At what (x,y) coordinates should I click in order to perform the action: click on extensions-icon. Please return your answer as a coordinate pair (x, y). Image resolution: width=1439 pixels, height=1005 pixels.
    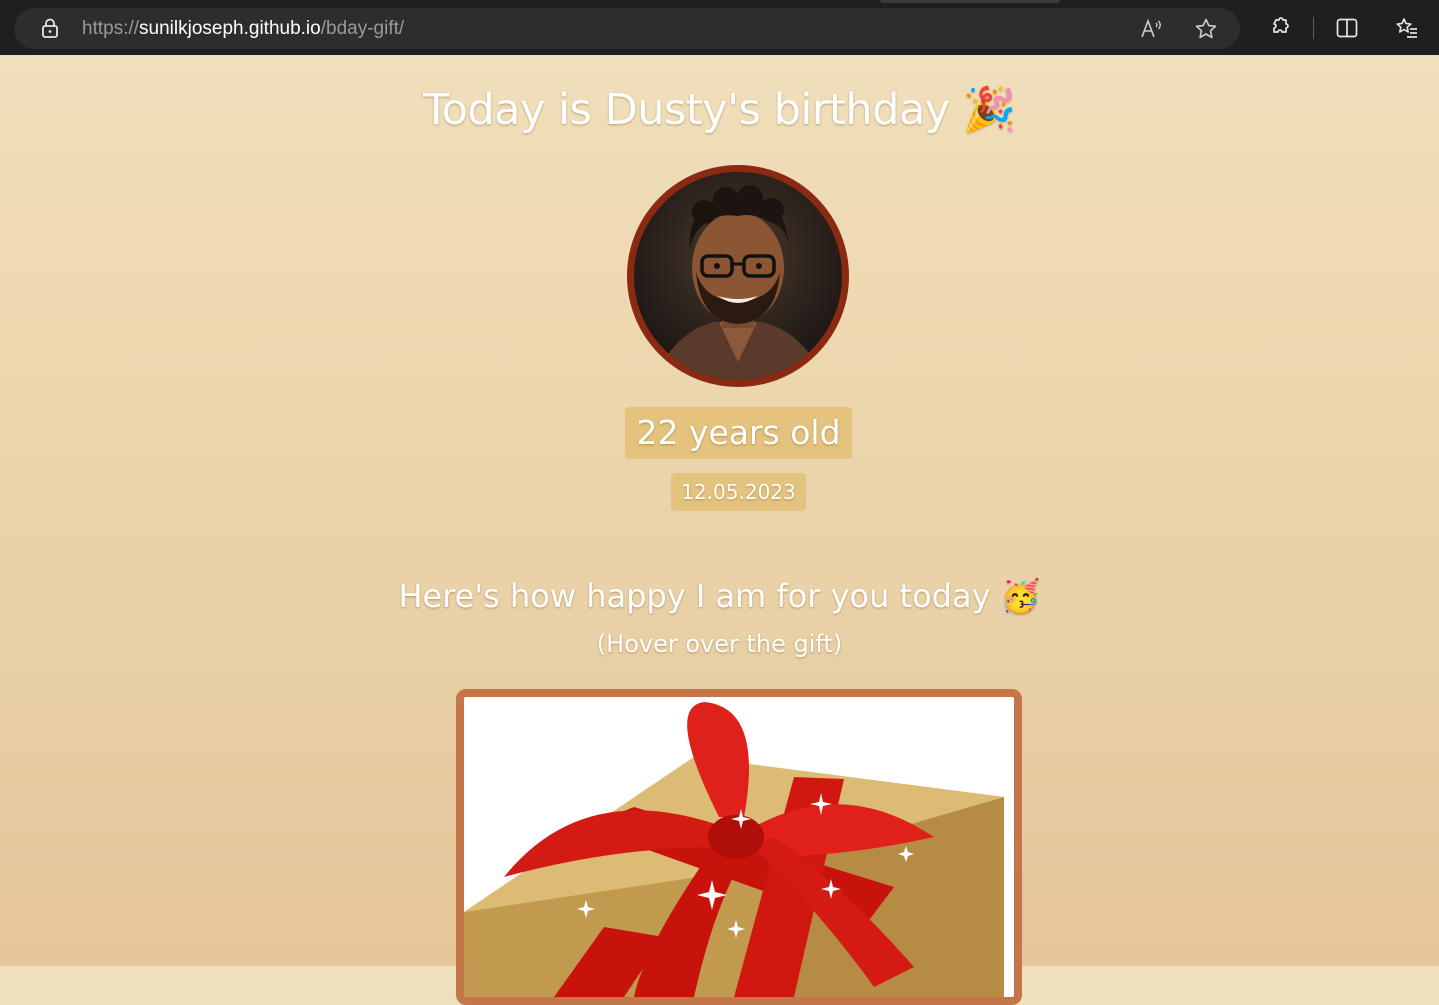
    Looking at the image, I should click on (1280, 28).